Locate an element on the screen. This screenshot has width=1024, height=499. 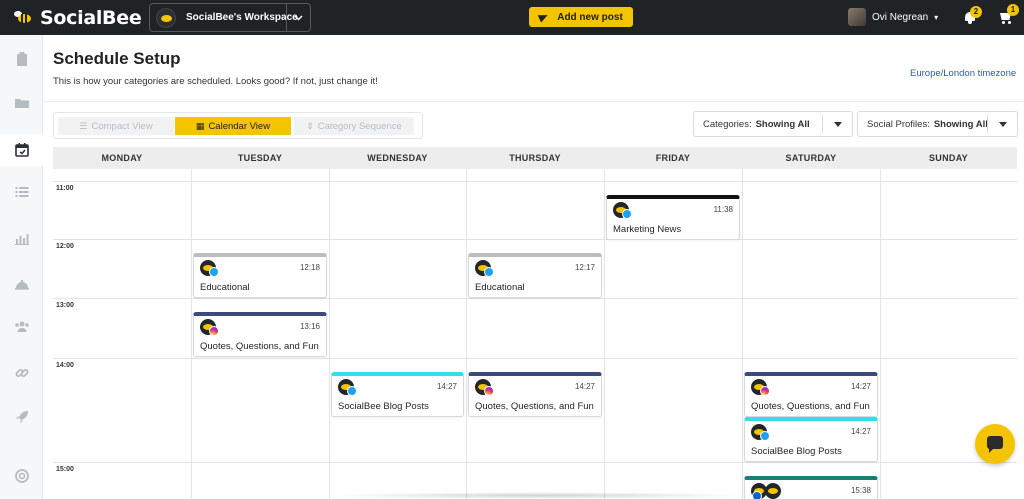
post-time: 13:16 is located at coordinates (309, 326).